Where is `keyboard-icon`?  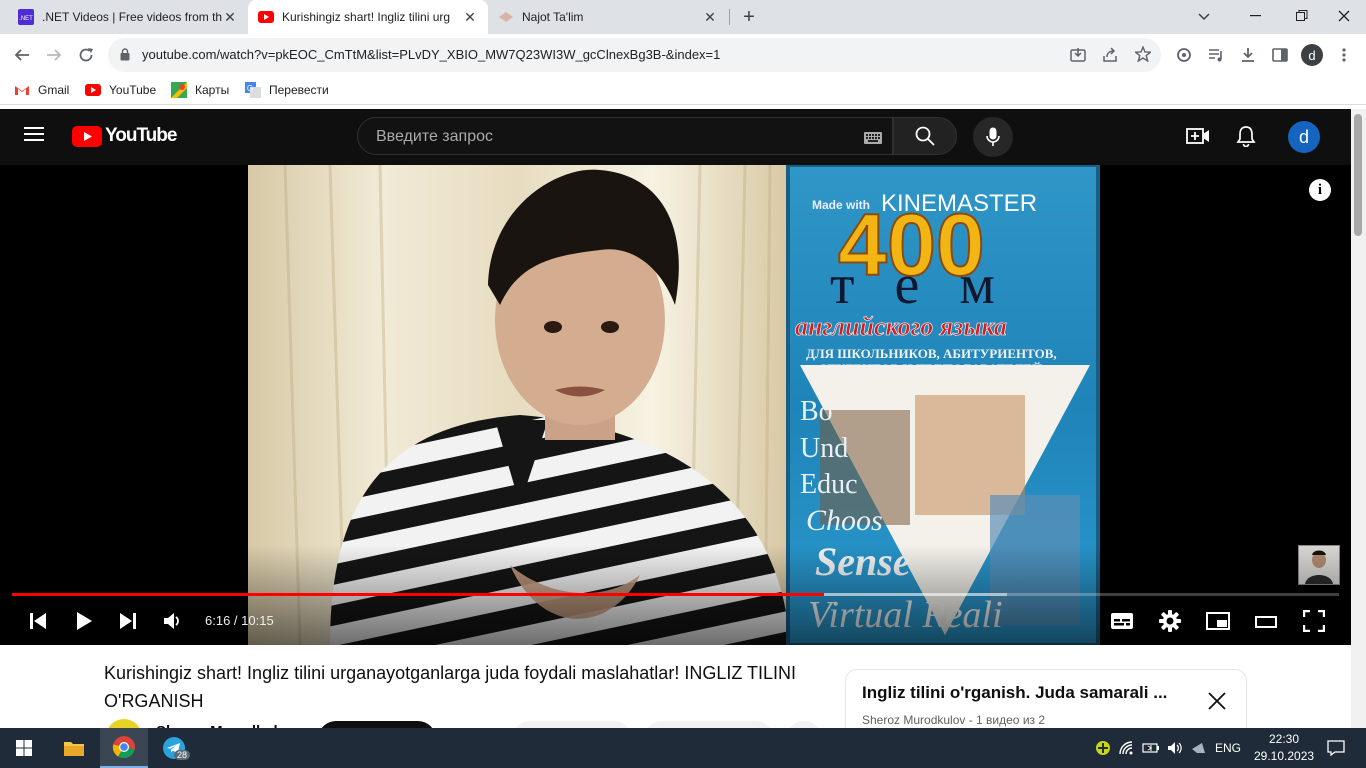 keyboard-icon is located at coordinates (873, 140).